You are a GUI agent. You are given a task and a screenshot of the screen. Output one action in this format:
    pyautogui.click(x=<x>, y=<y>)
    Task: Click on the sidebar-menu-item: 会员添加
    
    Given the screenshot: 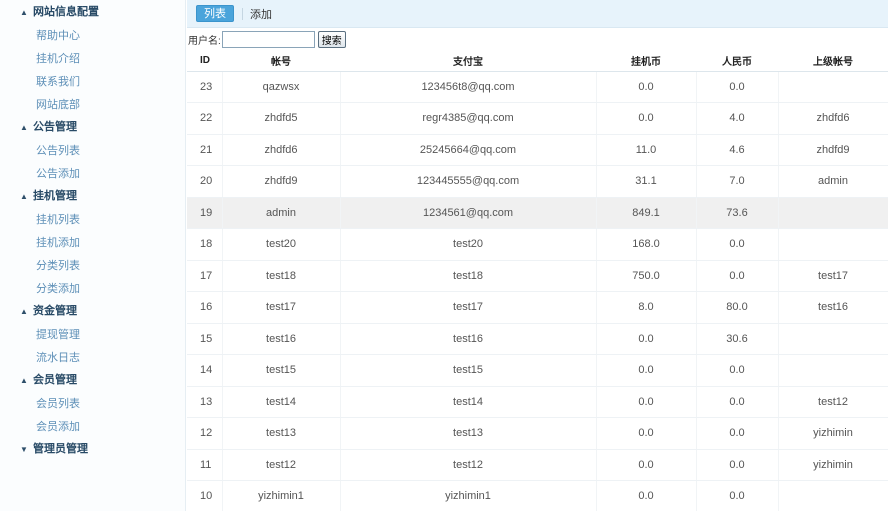 What is the action you would take?
    pyautogui.click(x=92, y=427)
    